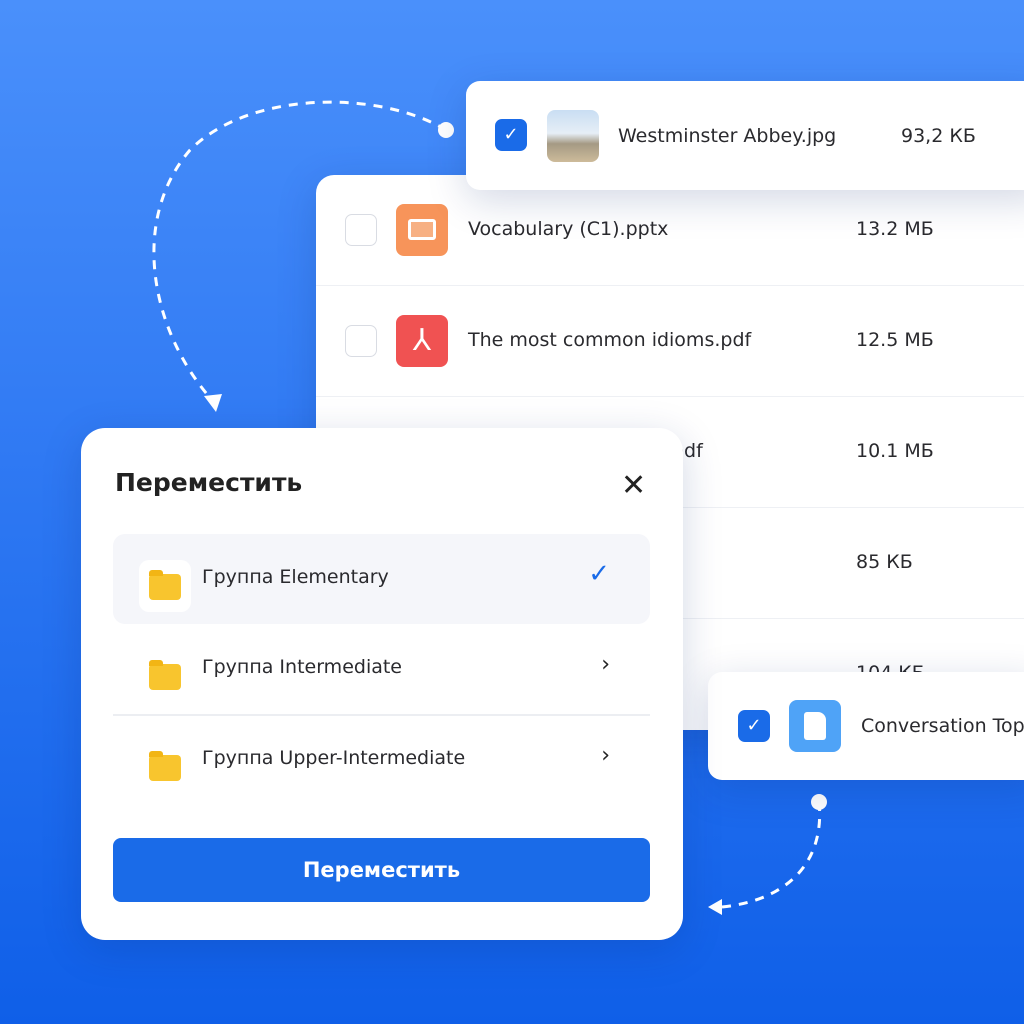  Describe the element at coordinates (599, 574) in the screenshot. I see `check-icon: ✓` at that location.